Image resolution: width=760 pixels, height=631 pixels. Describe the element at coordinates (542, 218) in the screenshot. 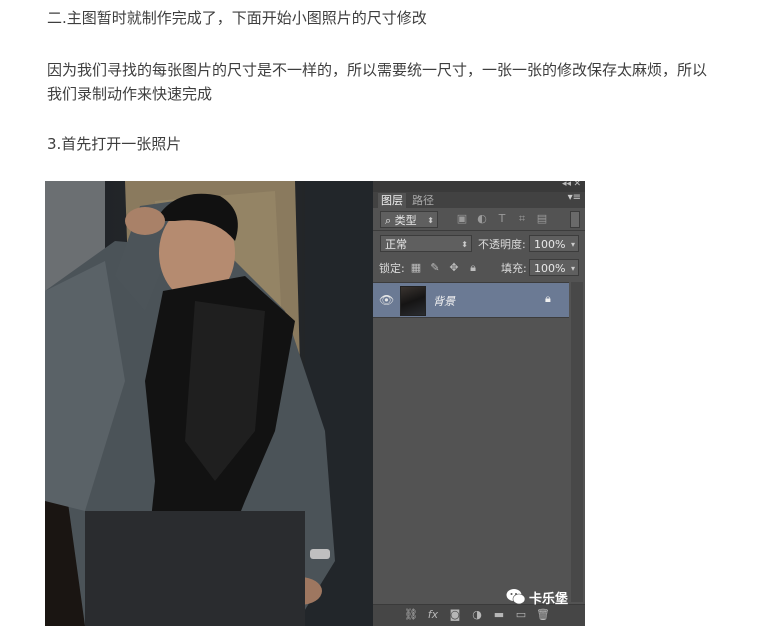

I see `smart-object-filter-icon: ▤` at that location.